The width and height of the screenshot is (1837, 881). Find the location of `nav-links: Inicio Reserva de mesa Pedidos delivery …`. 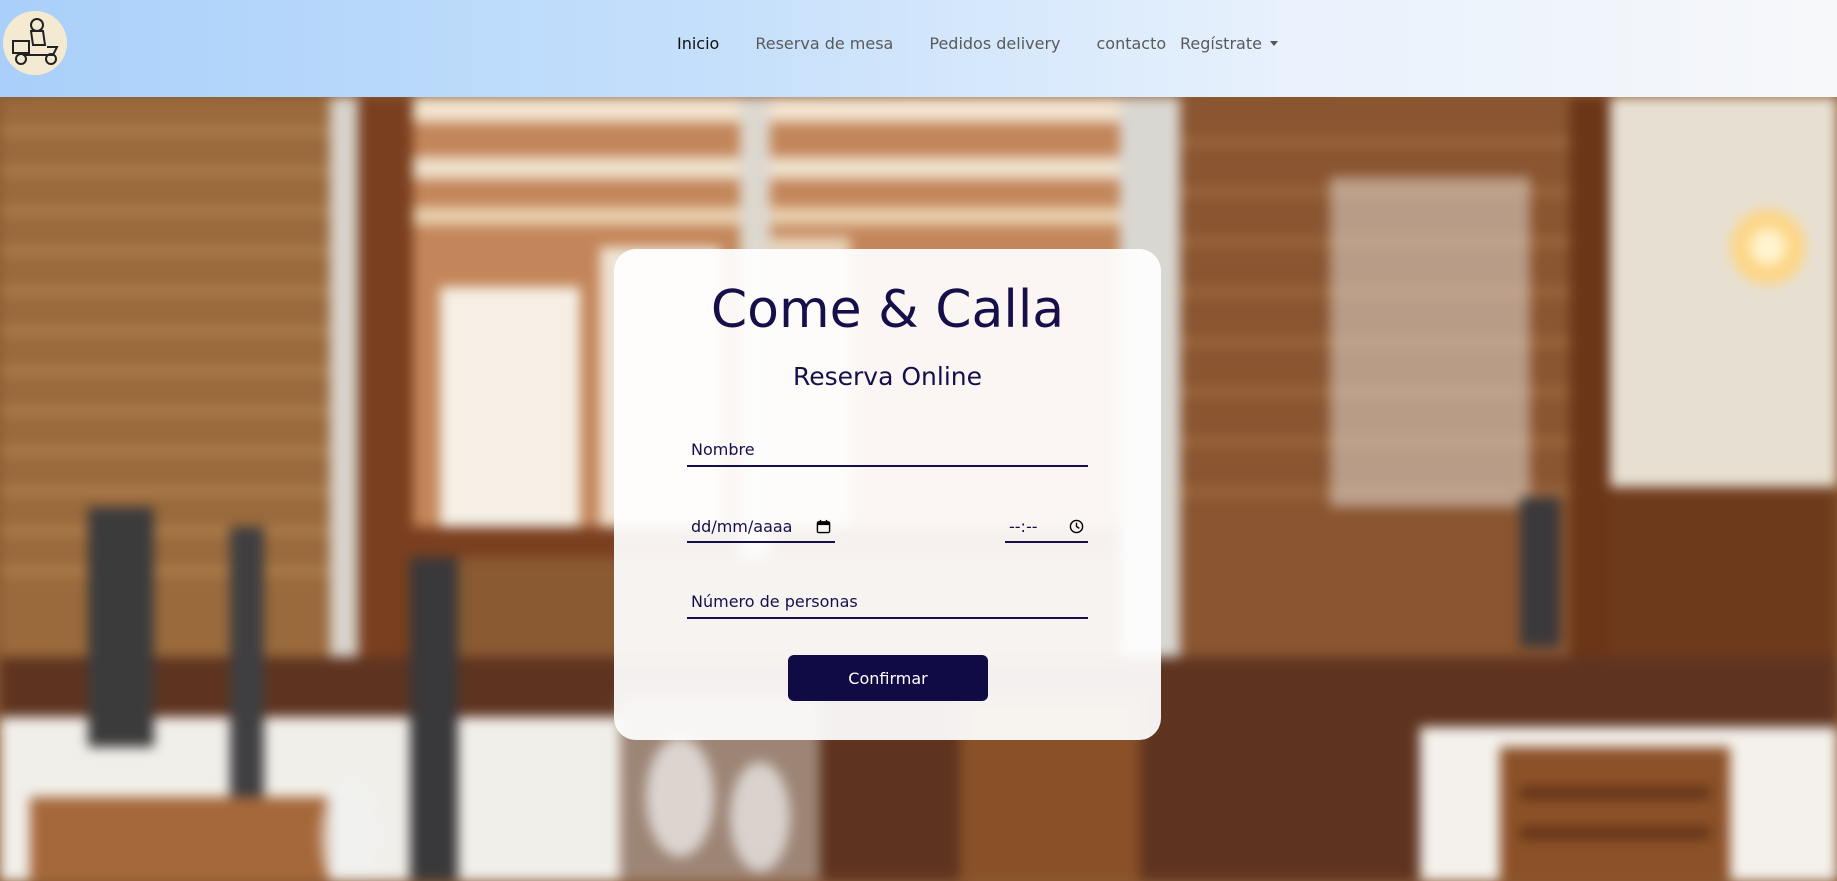

nav-links: Inicio Reserva de mesa Pedidos delivery … is located at coordinates (921, 43).